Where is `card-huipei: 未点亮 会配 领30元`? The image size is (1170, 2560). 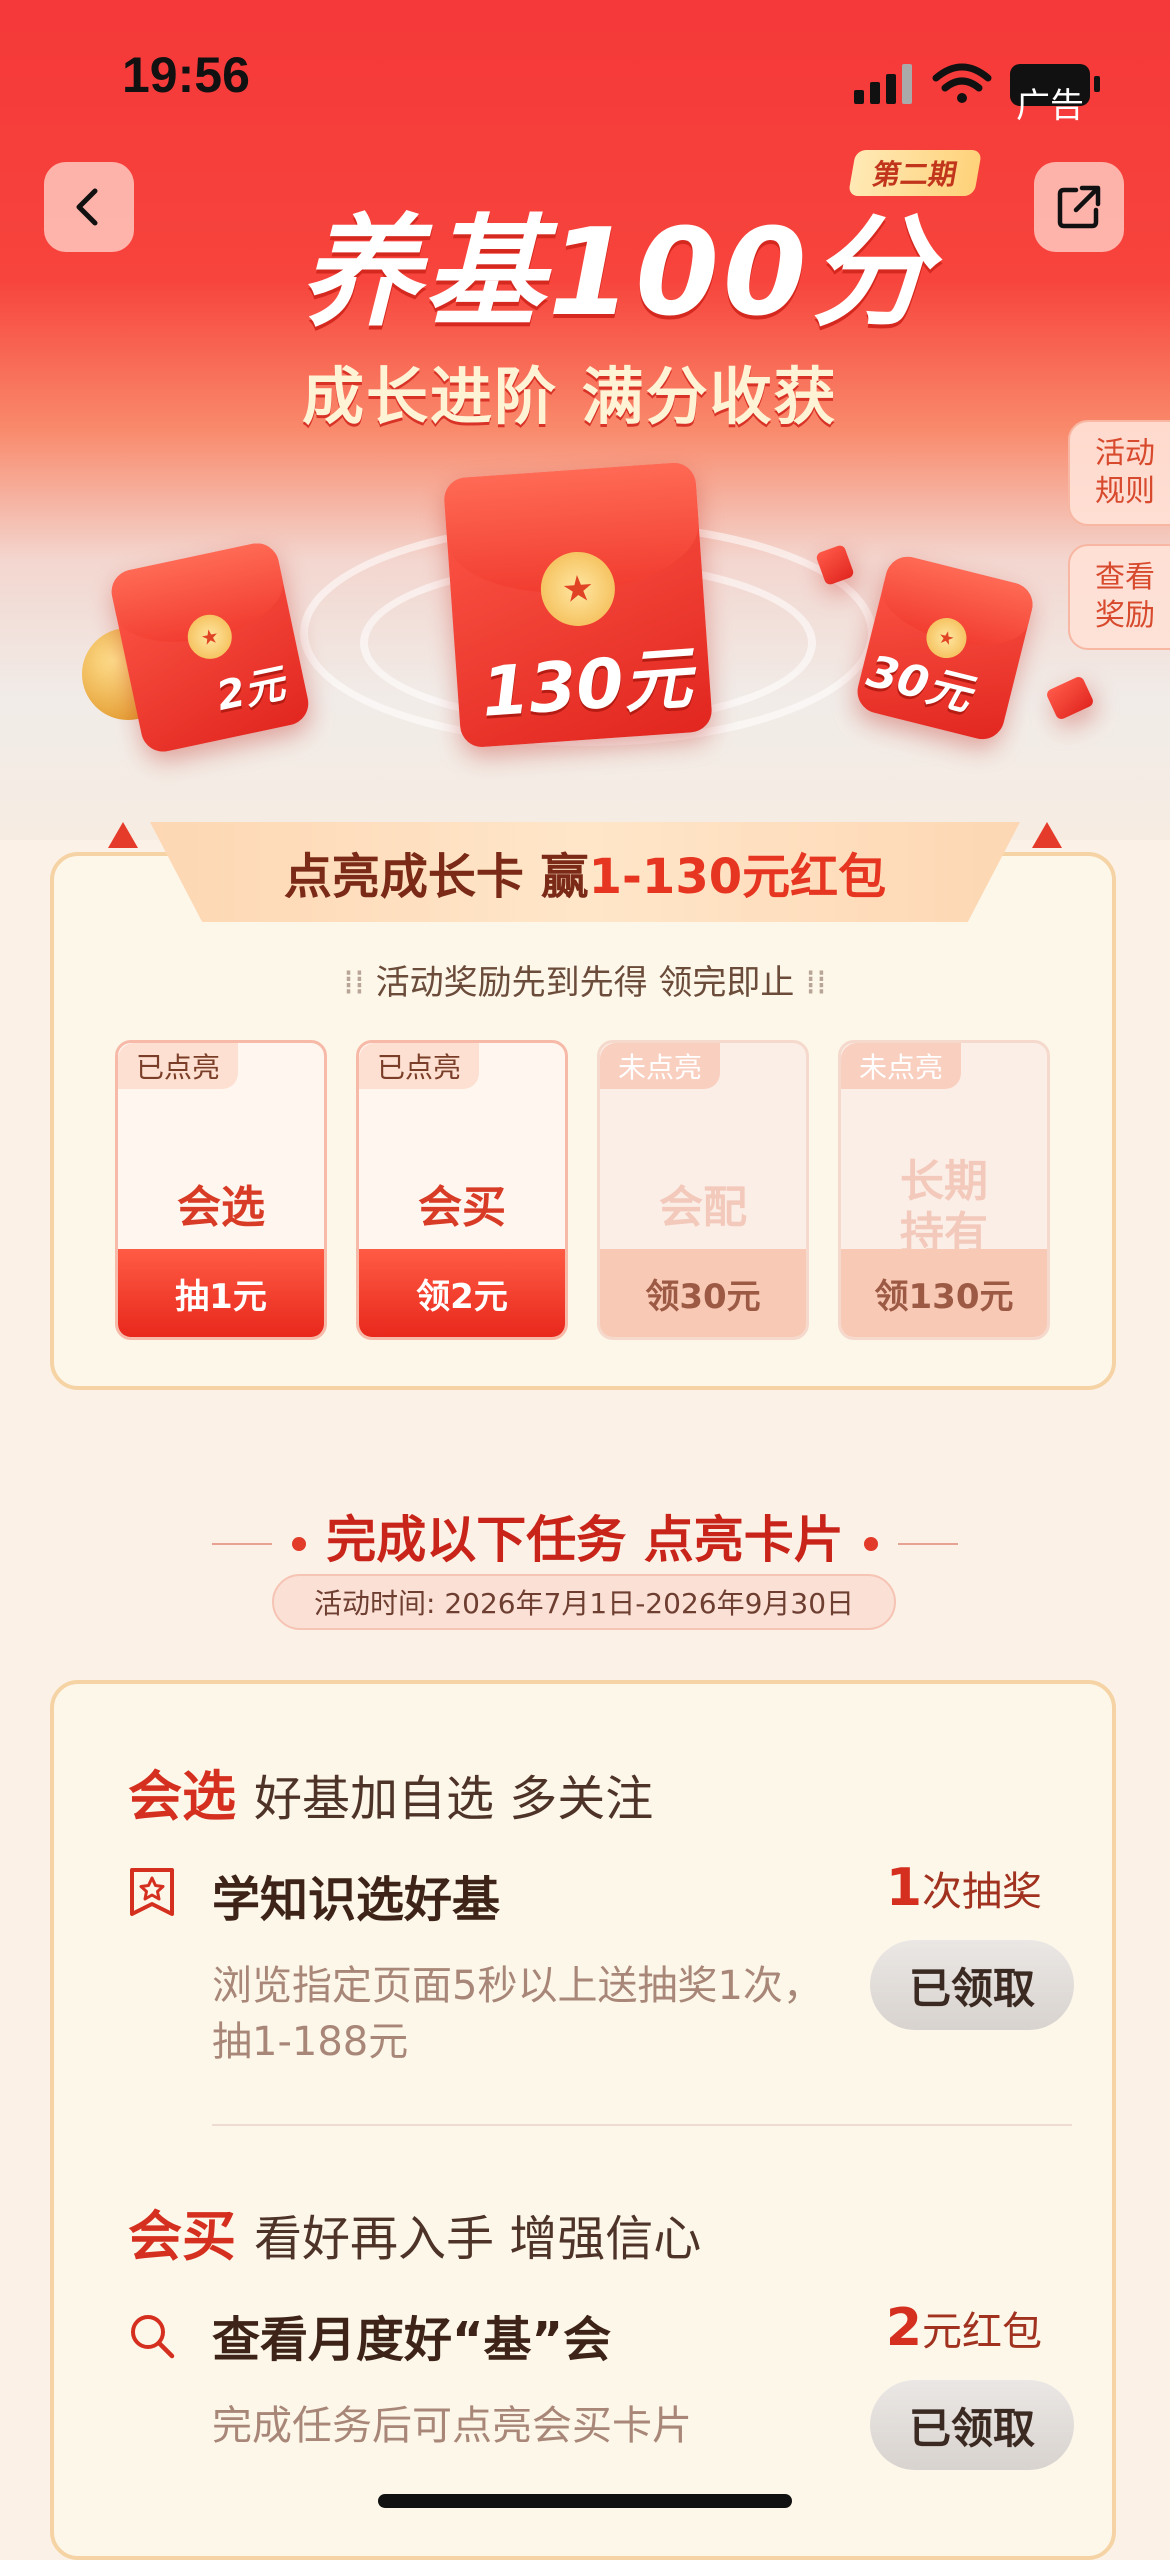
card-huipei: 未点亮 会配 领30元 is located at coordinates (703, 1190).